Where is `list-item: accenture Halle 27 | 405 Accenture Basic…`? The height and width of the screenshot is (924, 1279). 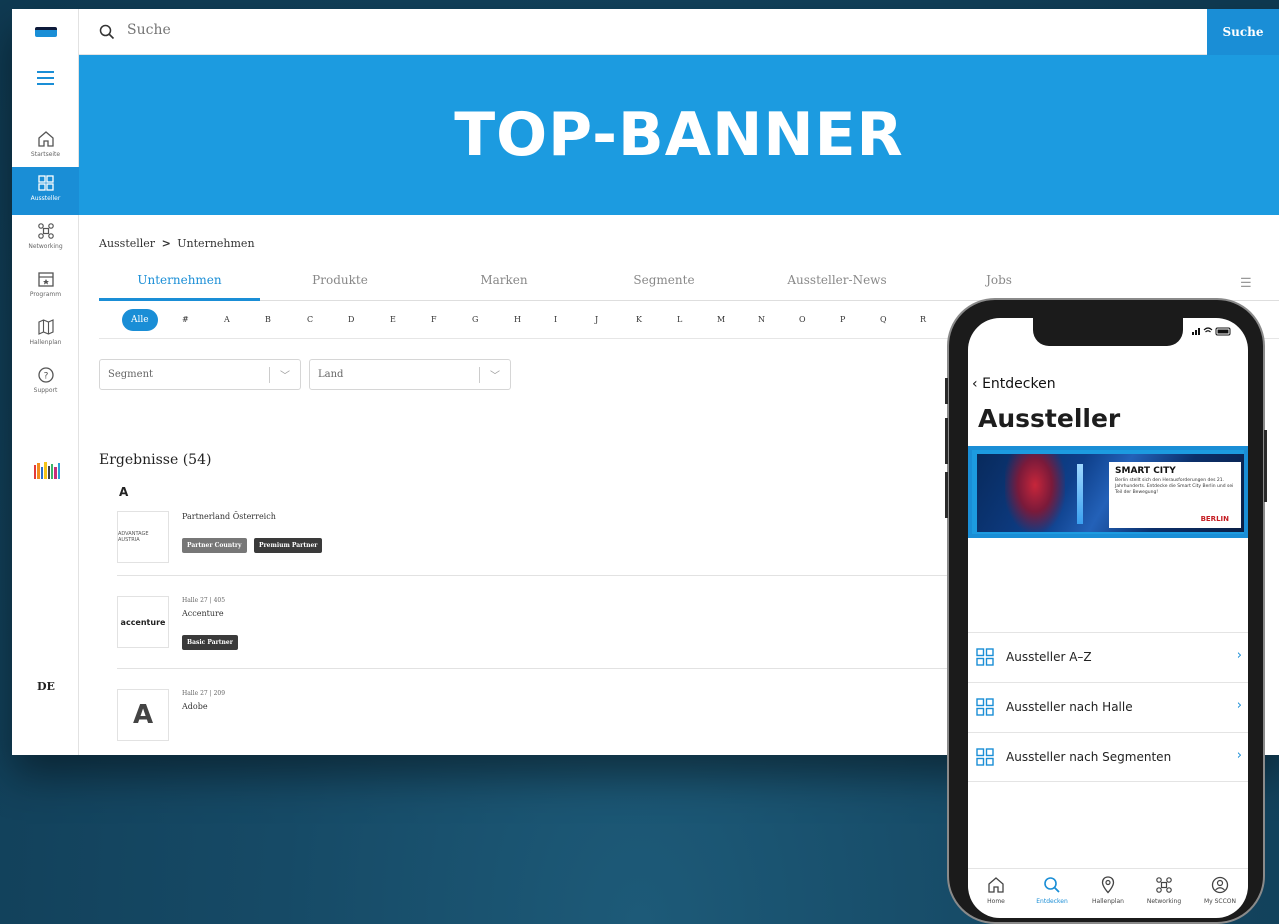 list-item: accenture Halle 27 | 405 Accenture Basic… is located at coordinates (547, 626).